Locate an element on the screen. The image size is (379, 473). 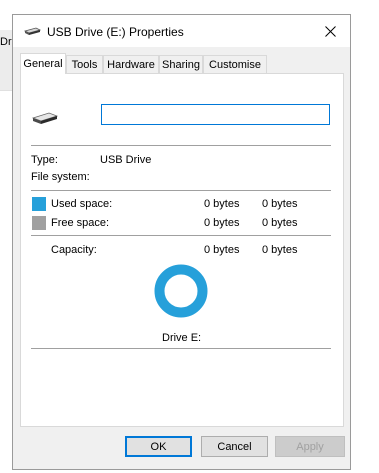
file-system-label: File system: is located at coordinates (60, 177).